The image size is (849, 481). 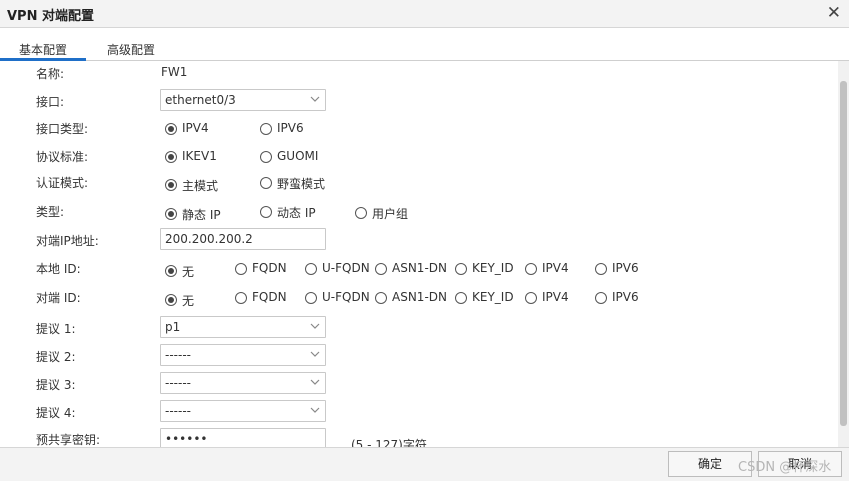 I want to click on proposal-3-label: 提议 3:, so click(x=56, y=385).